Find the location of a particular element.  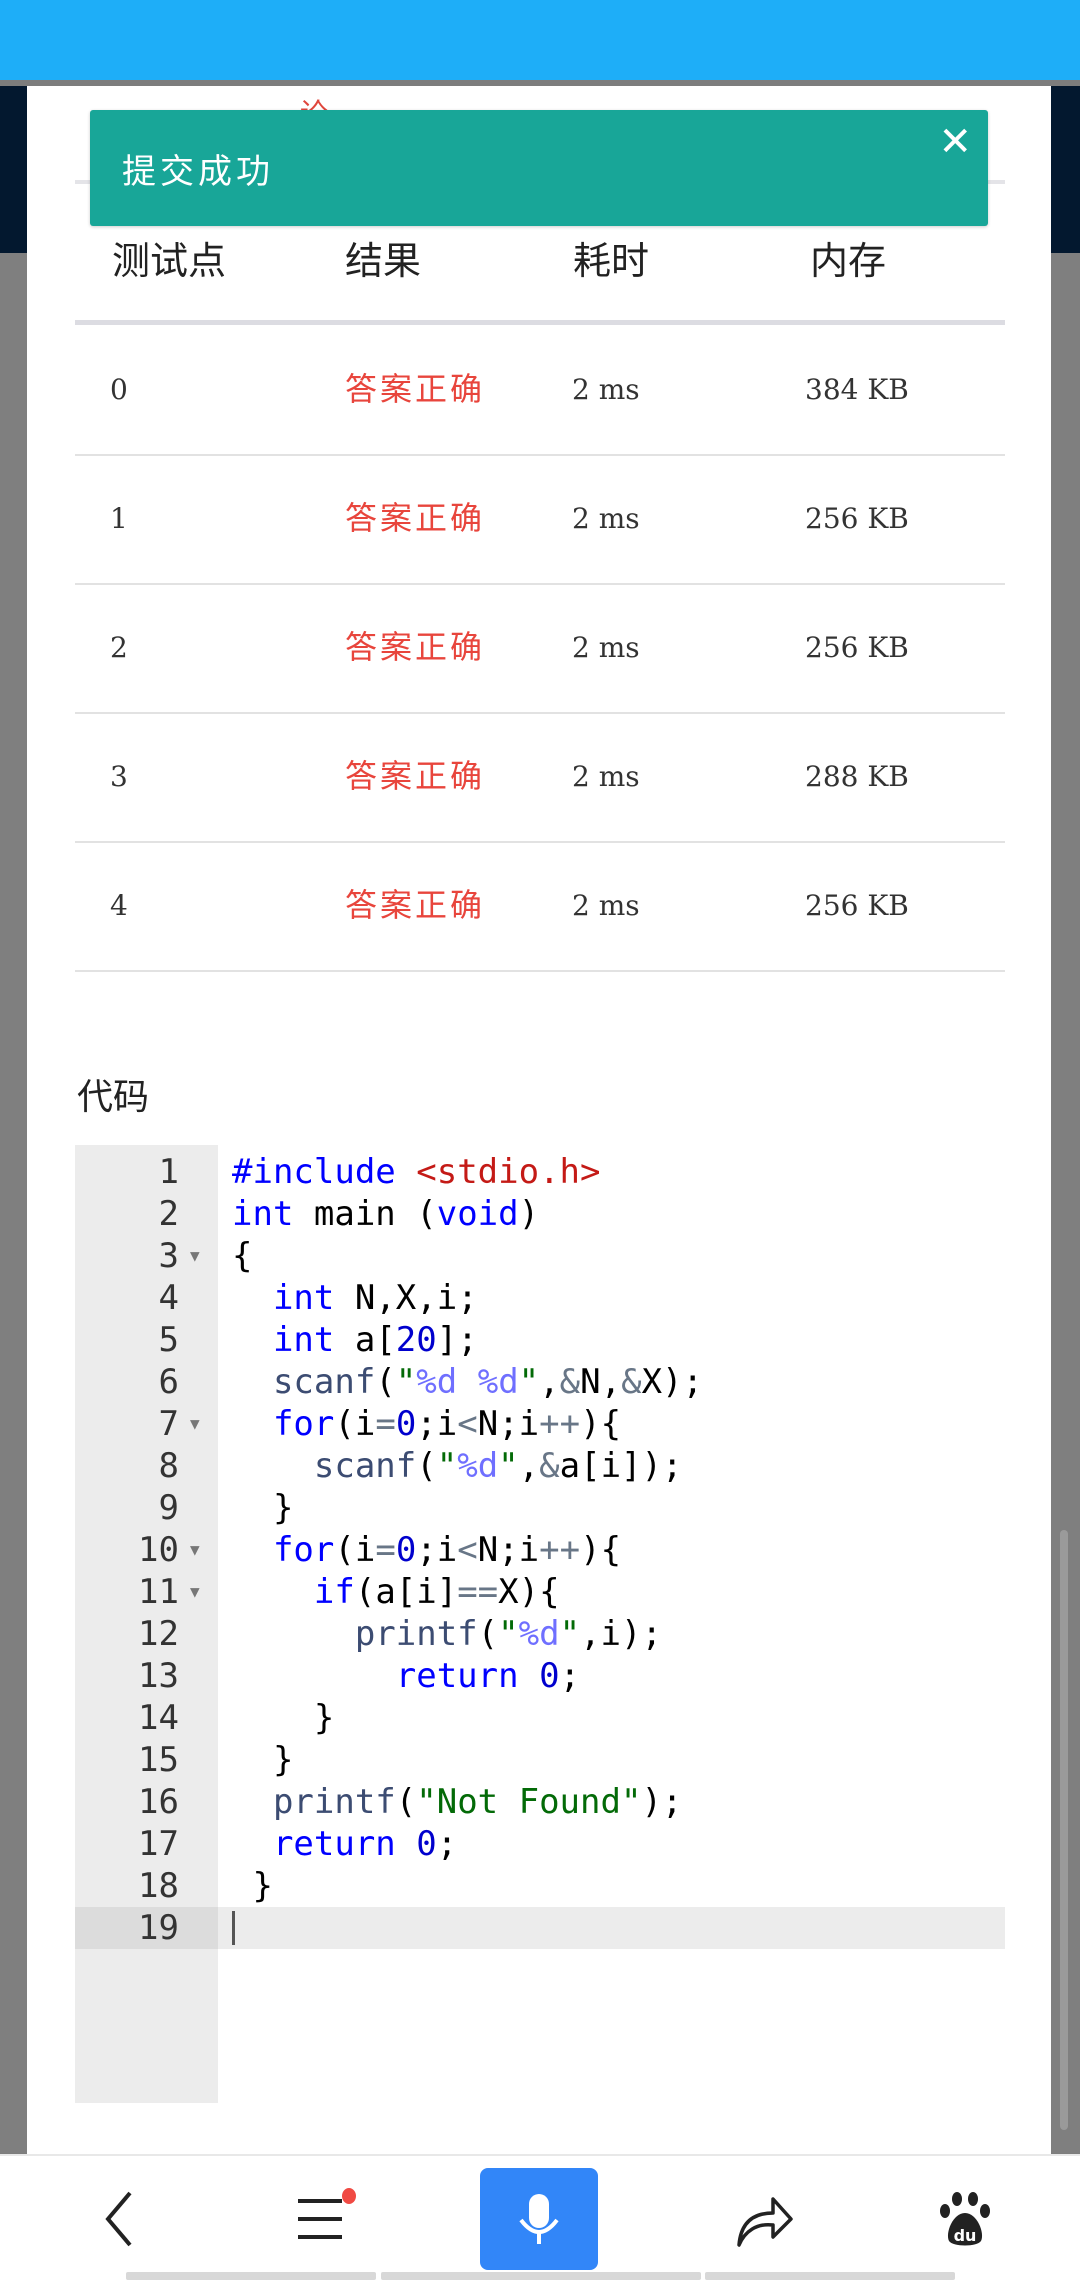

code-text: int N,X,i; is located at coordinates (375, 1298).